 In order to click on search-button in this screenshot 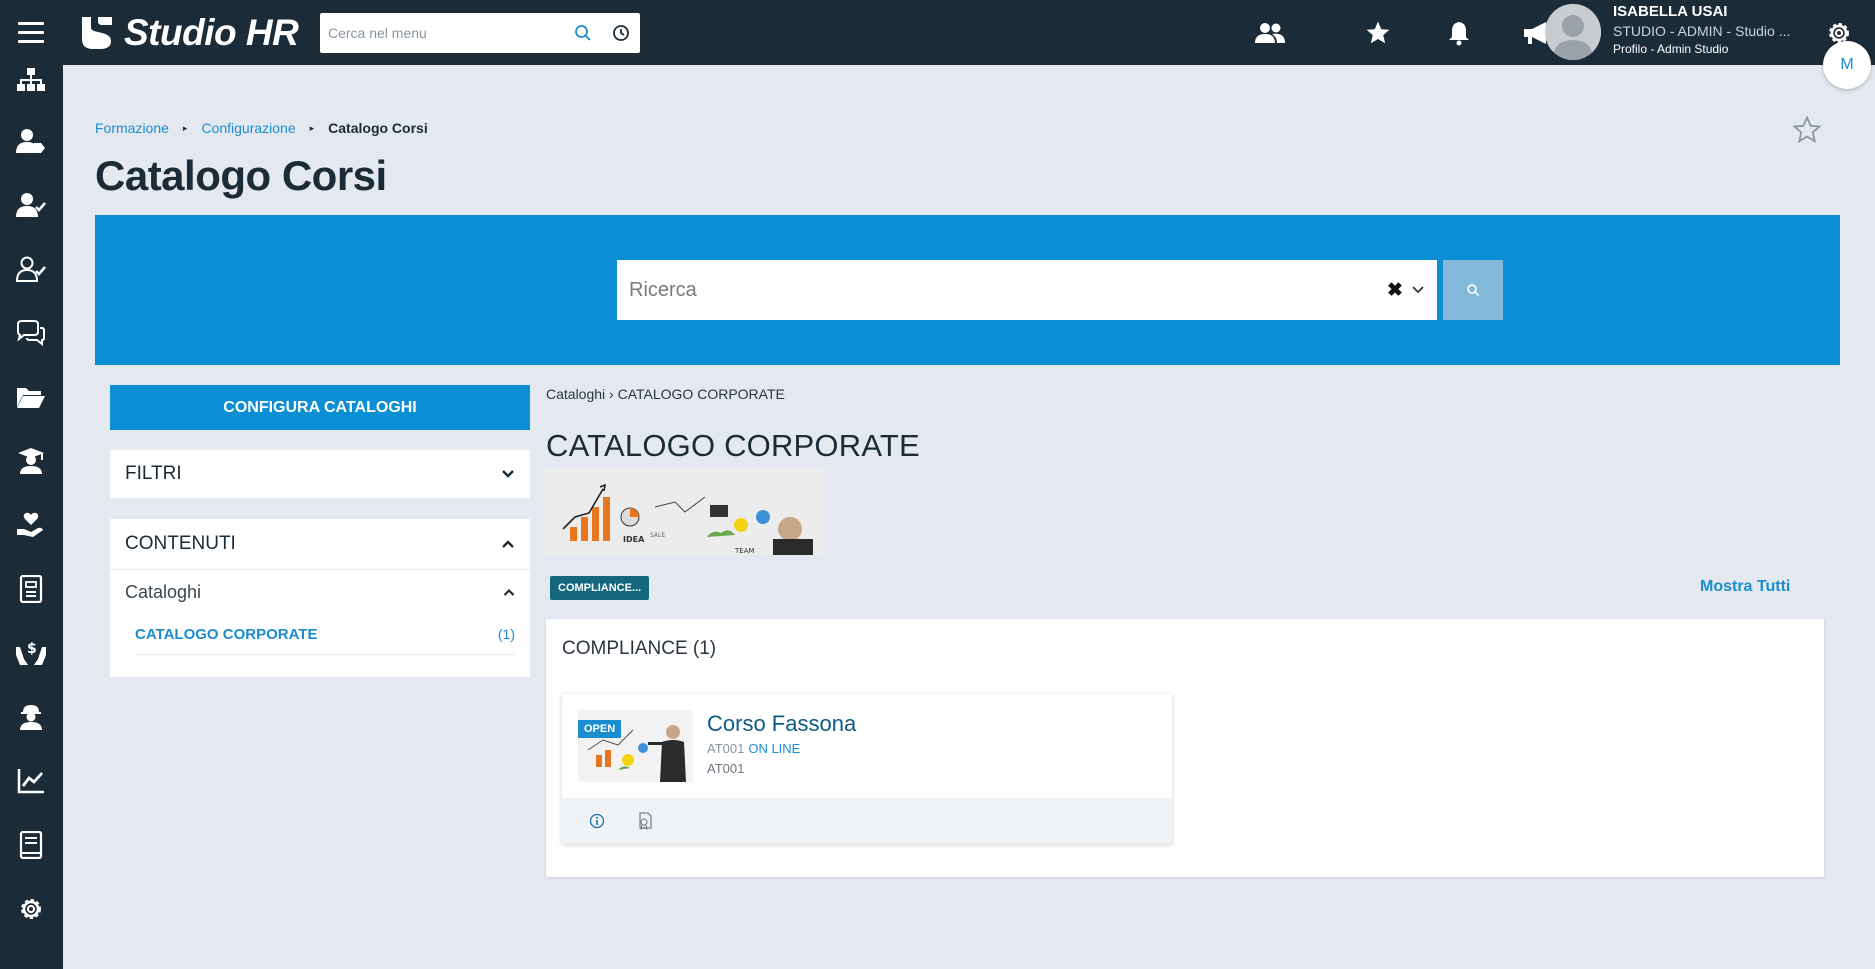, I will do `click(1473, 290)`.